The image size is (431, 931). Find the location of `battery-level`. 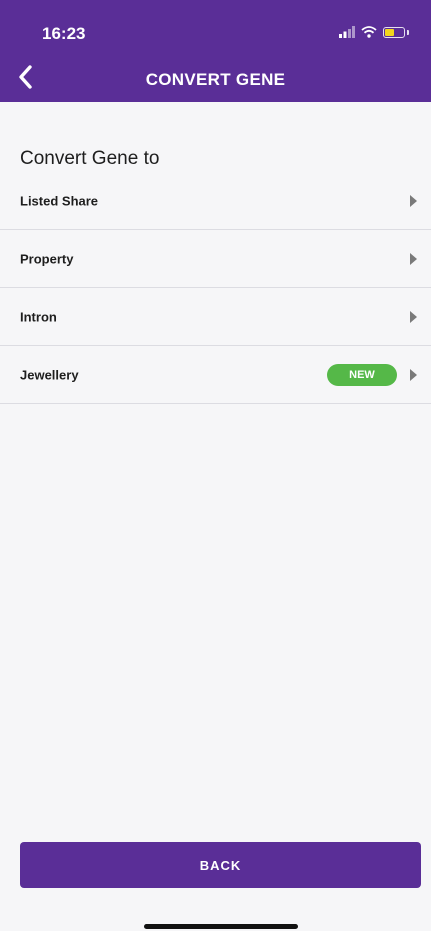

battery-level is located at coordinates (389, 32).